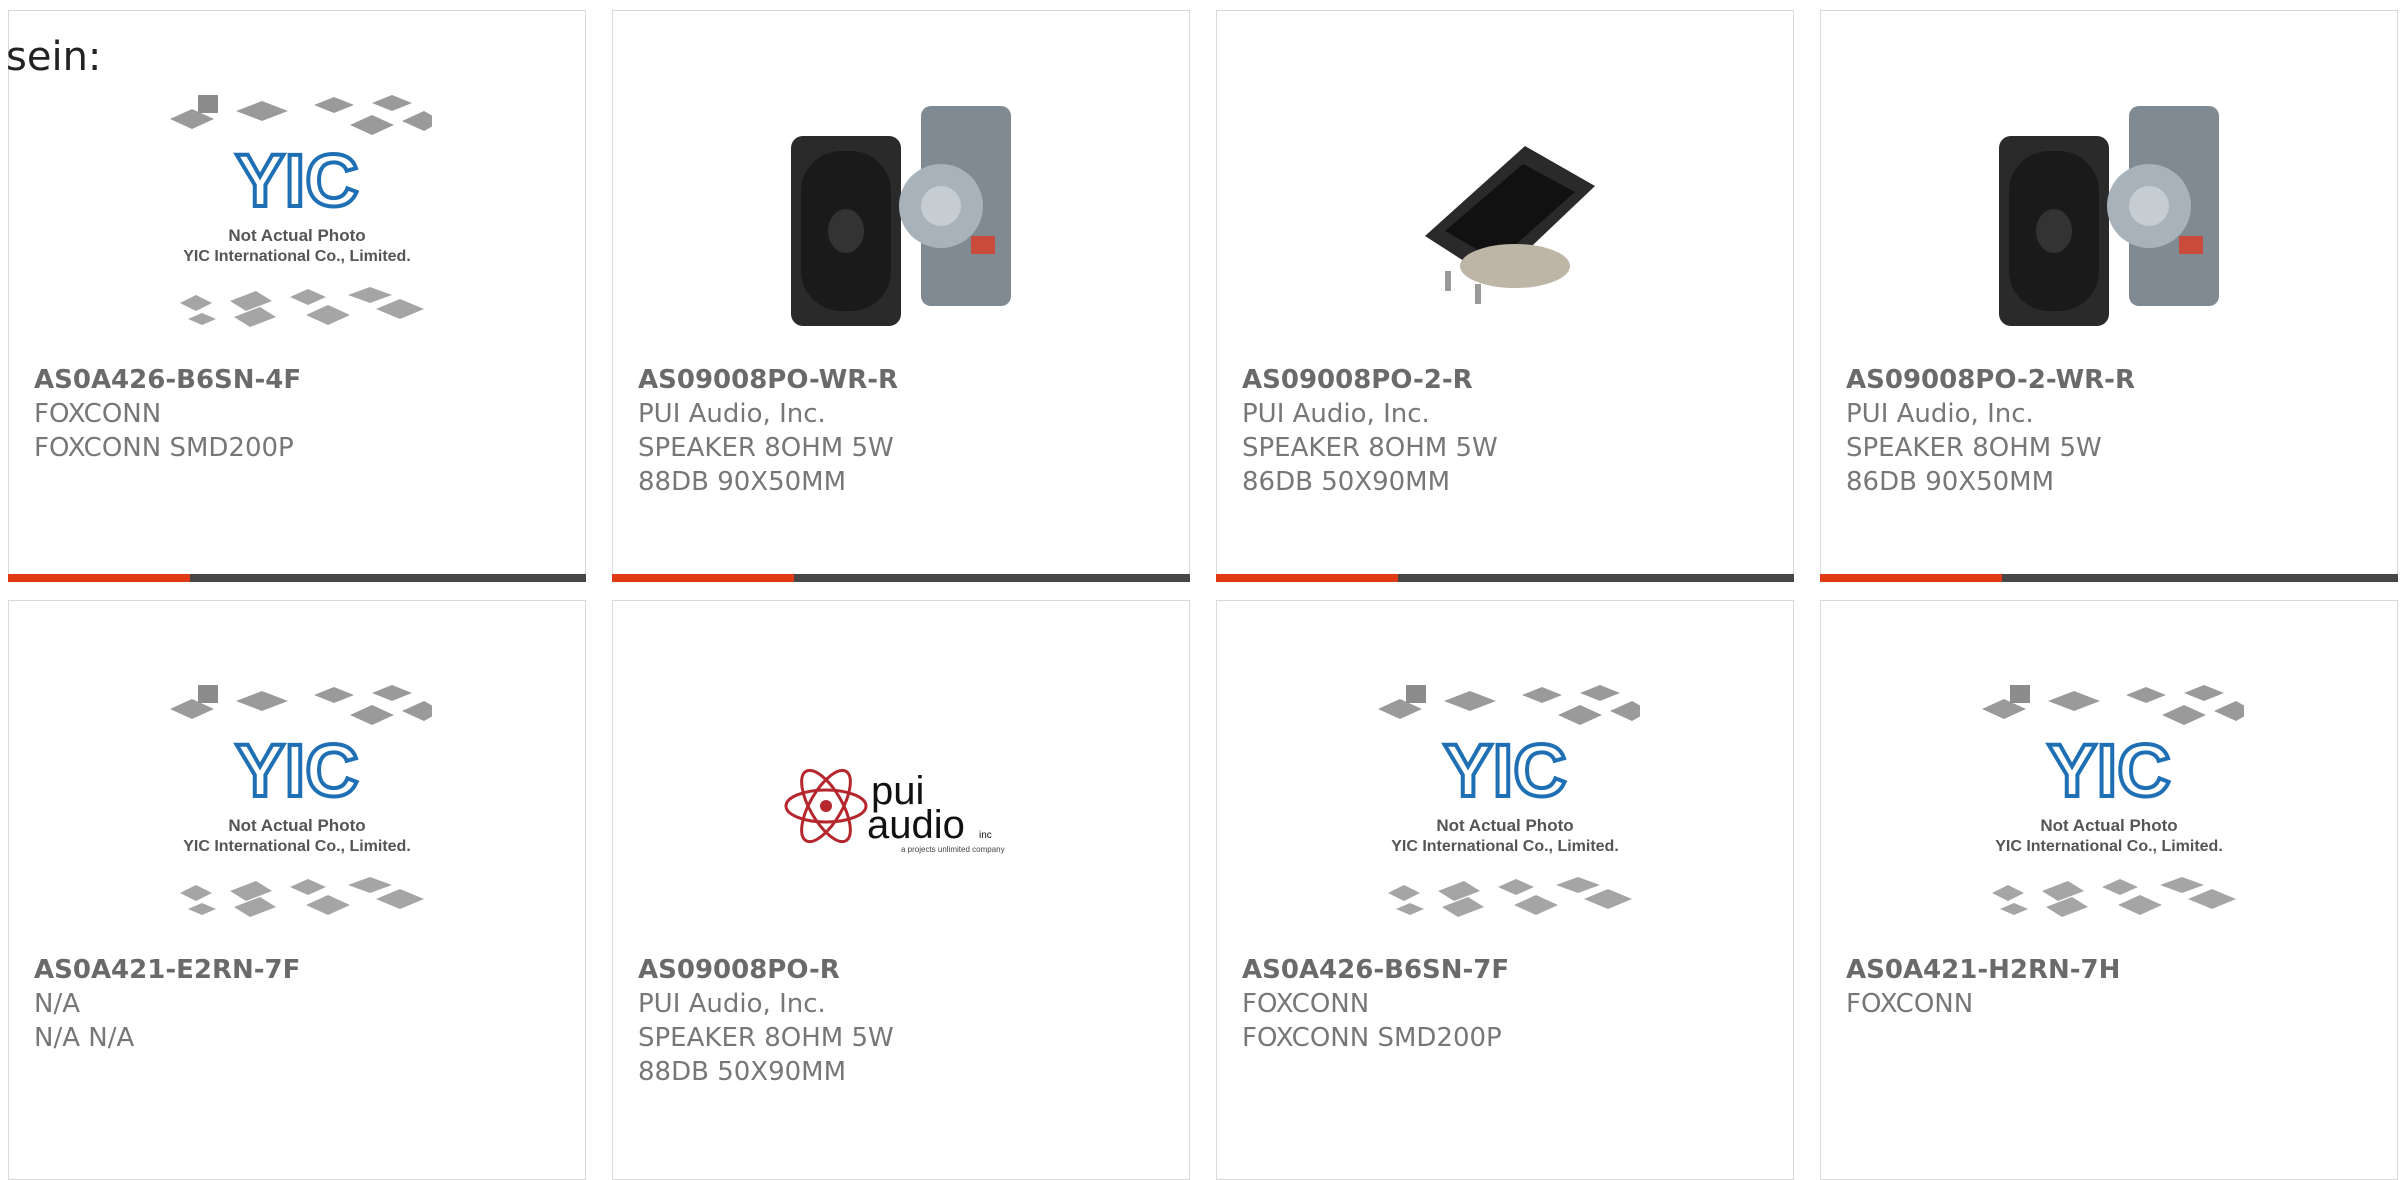 This screenshot has height=1180, width=2400. Describe the element at coordinates (916, 825) in the screenshot. I see `pui-logo-word2: audio` at that location.